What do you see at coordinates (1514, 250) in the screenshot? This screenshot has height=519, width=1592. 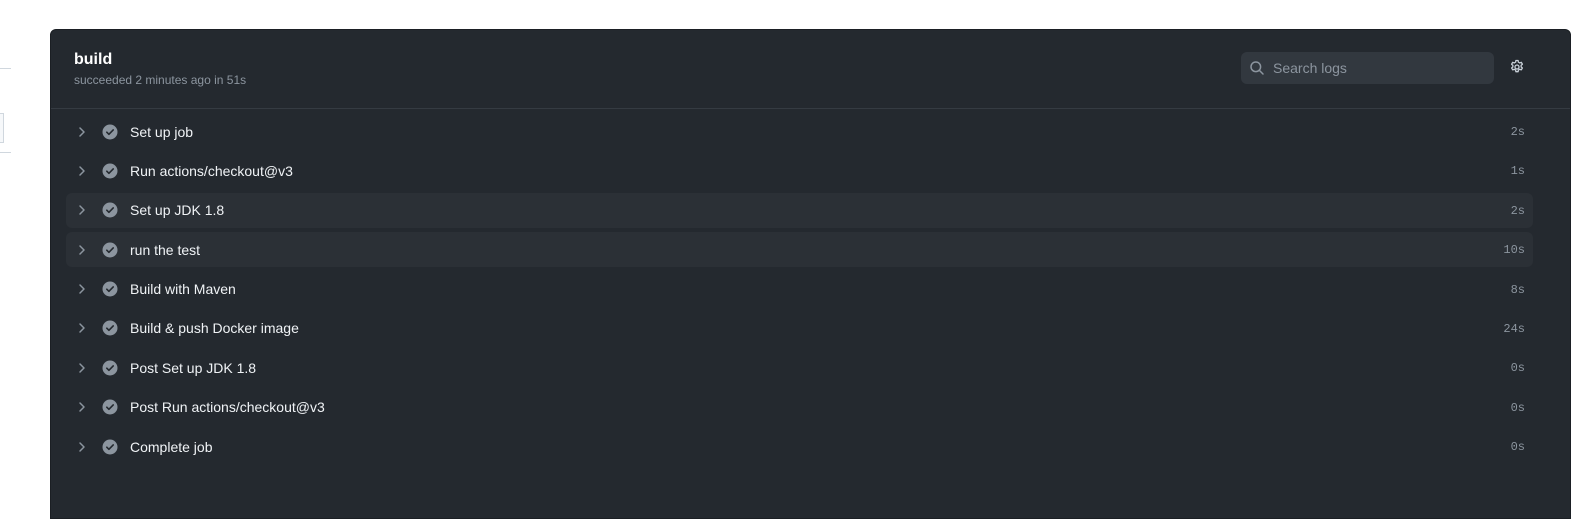 I see `step-duration: 10s` at bounding box center [1514, 250].